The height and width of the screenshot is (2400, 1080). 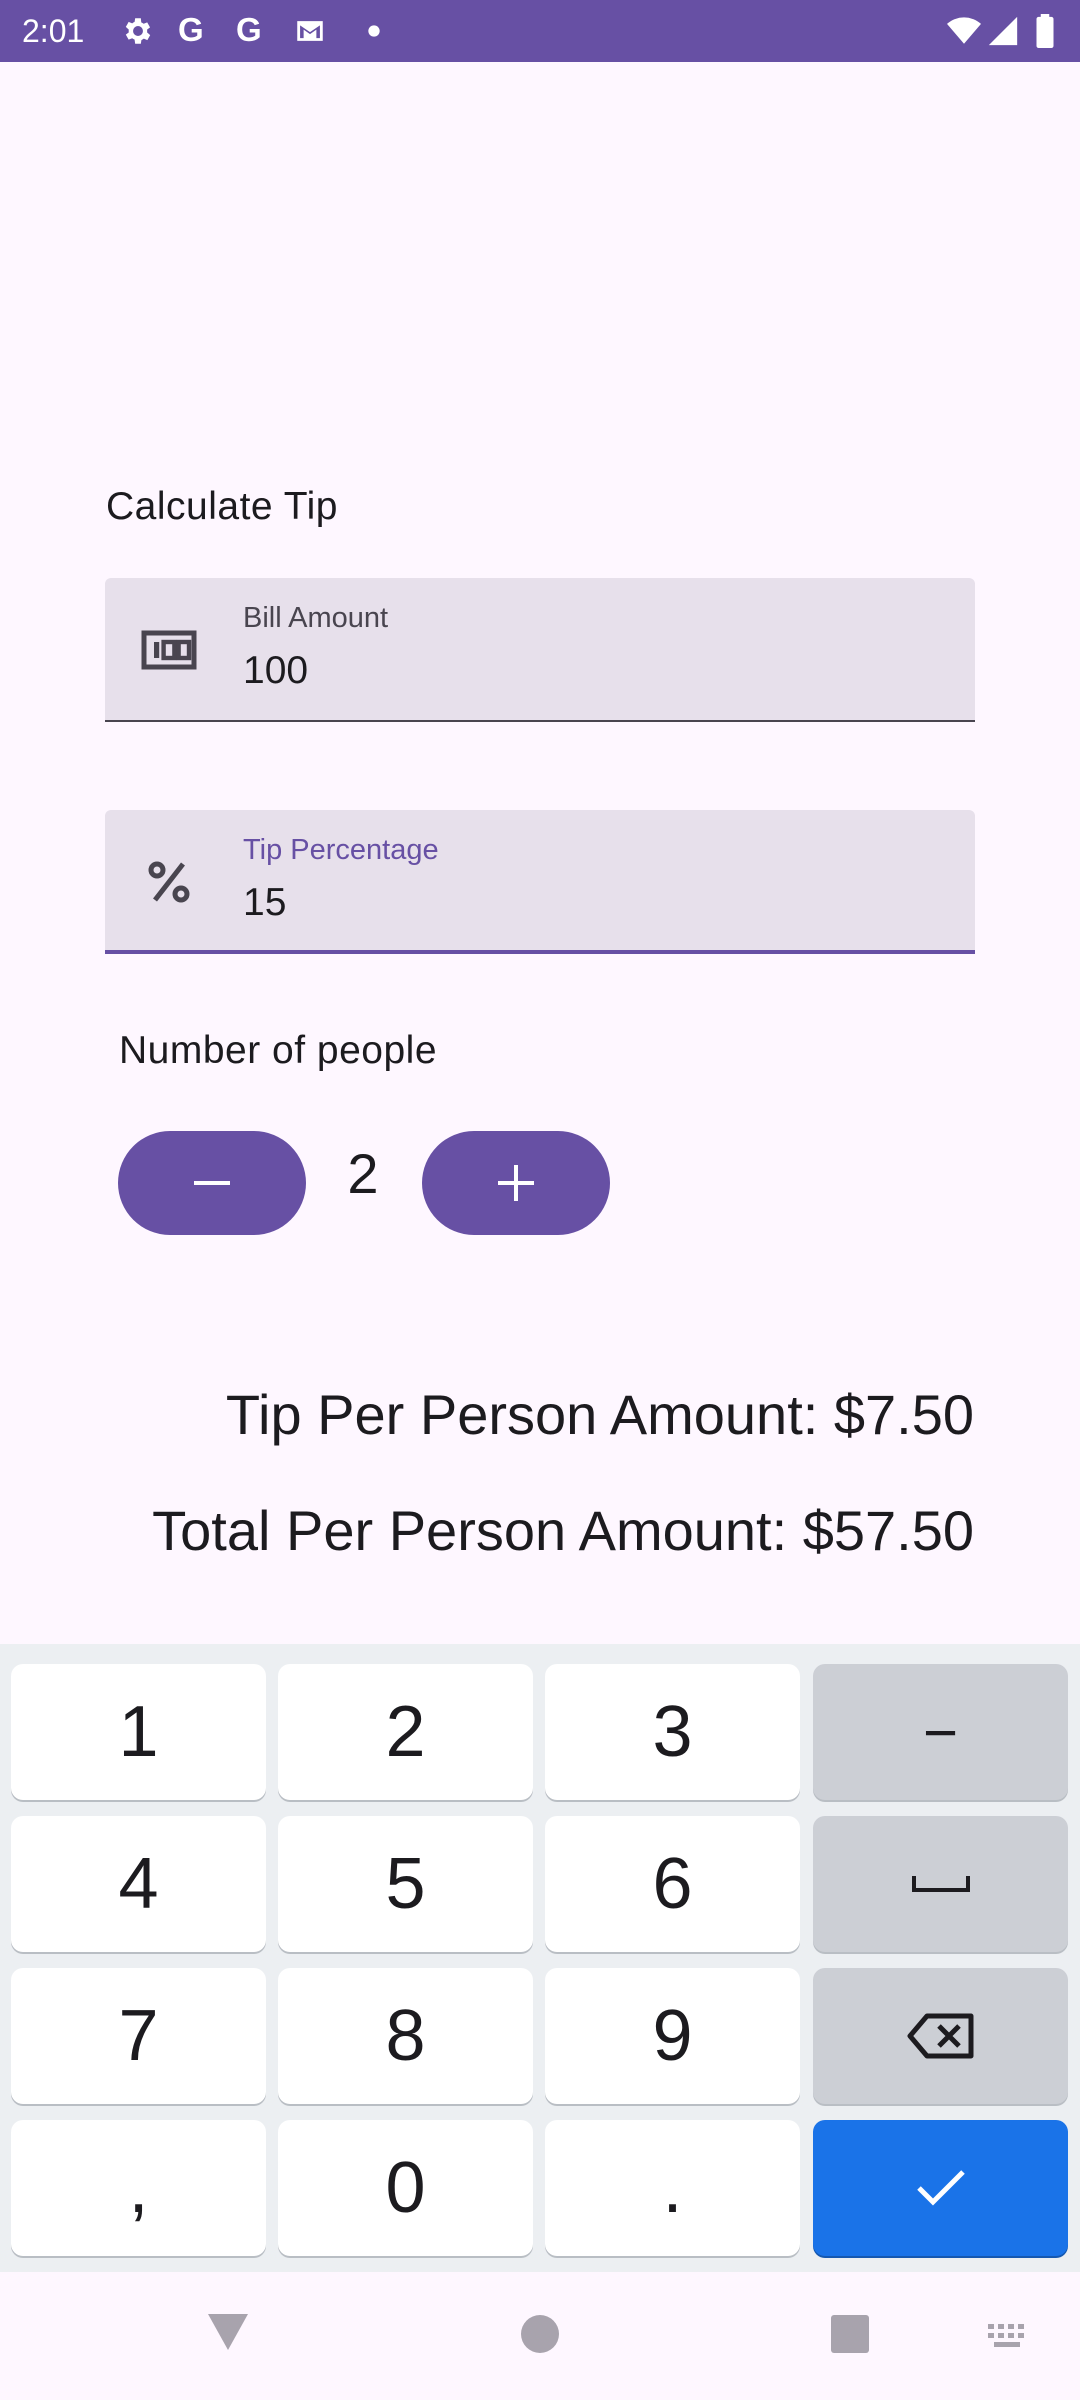 I want to click on home-icon, so click(x=540, y=2334).